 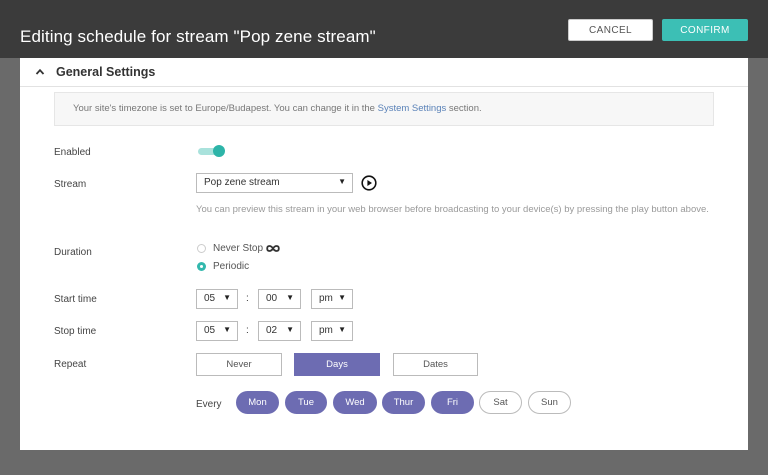 What do you see at coordinates (464, 108) in the screenshot?
I see `notice-text-end: section.` at bounding box center [464, 108].